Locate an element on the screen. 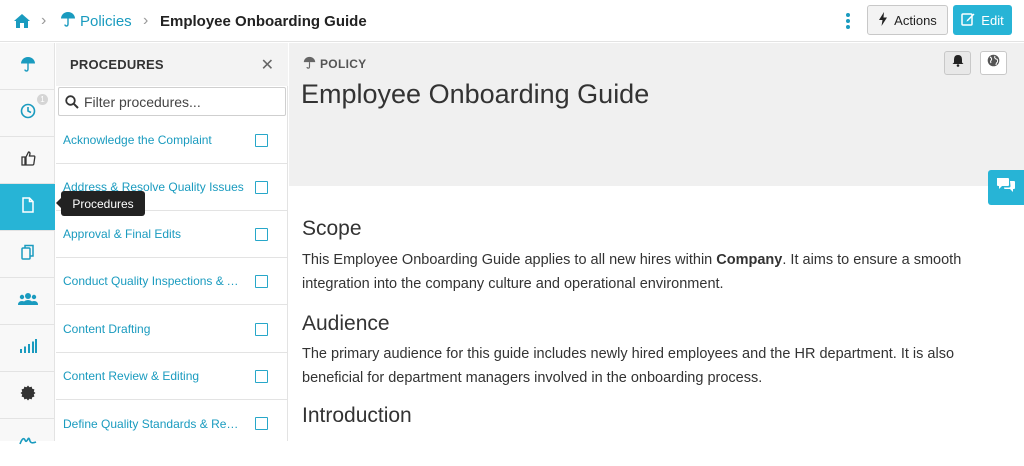 This screenshot has height=466, width=1024. thumbs-up-icon is located at coordinates (28, 160).